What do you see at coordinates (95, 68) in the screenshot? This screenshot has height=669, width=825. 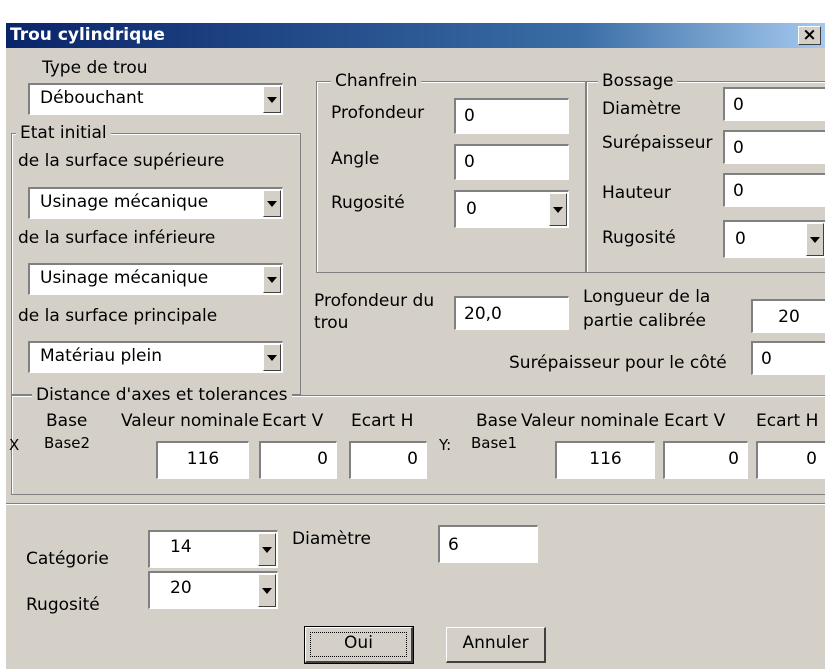 I see `type-trou-label: Type de trou` at bounding box center [95, 68].